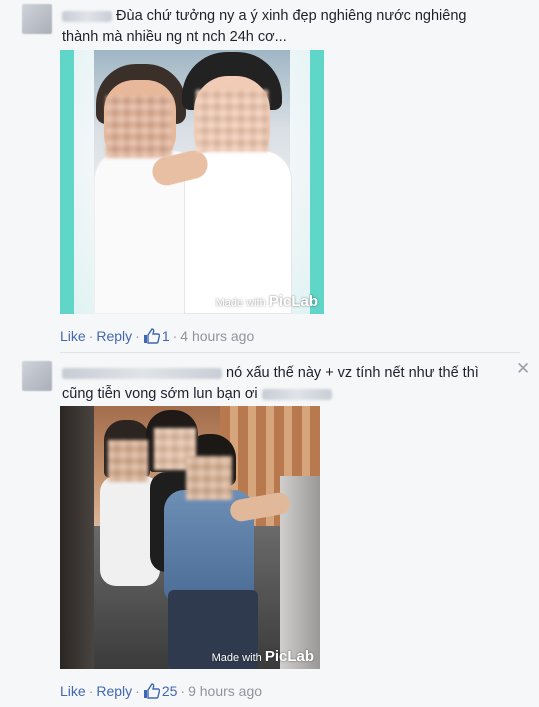  What do you see at coordinates (166, 336) in the screenshot?
I see `like-count: 1` at bounding box center [166, 336].